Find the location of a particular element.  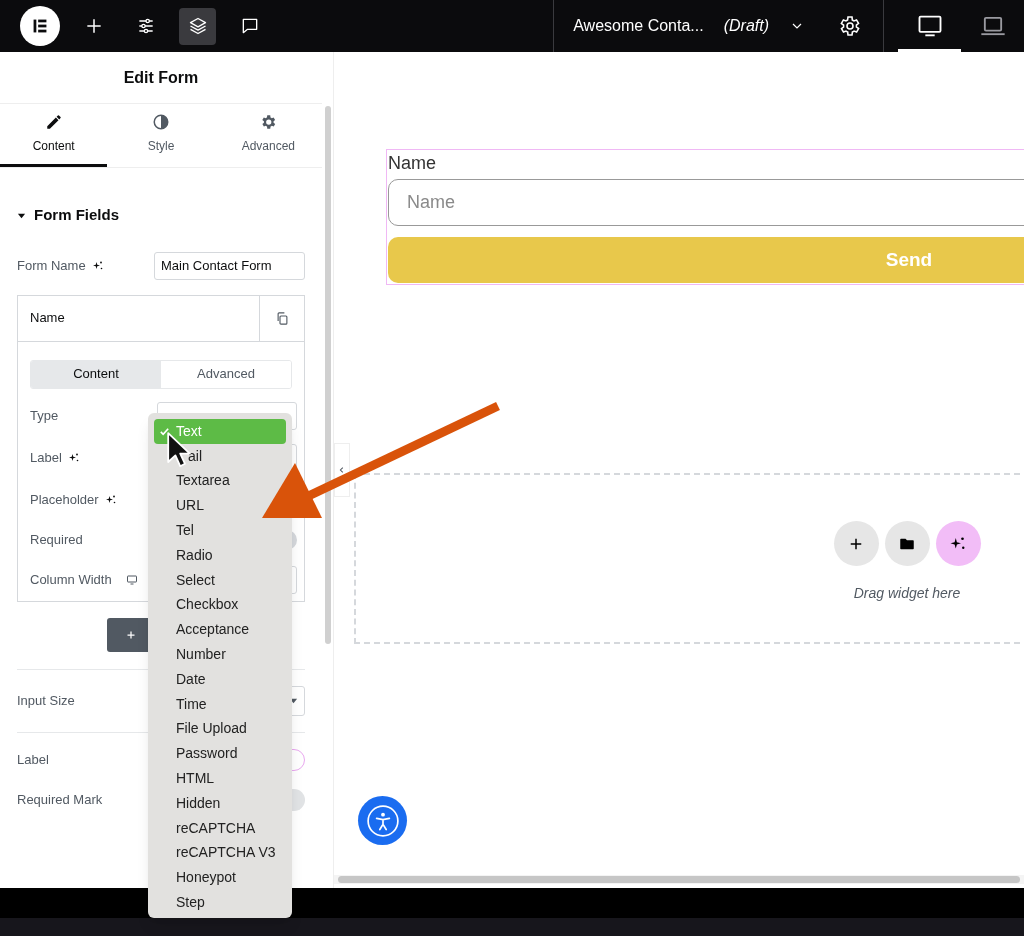

option-label: URL is located at coordinates (190, 506).